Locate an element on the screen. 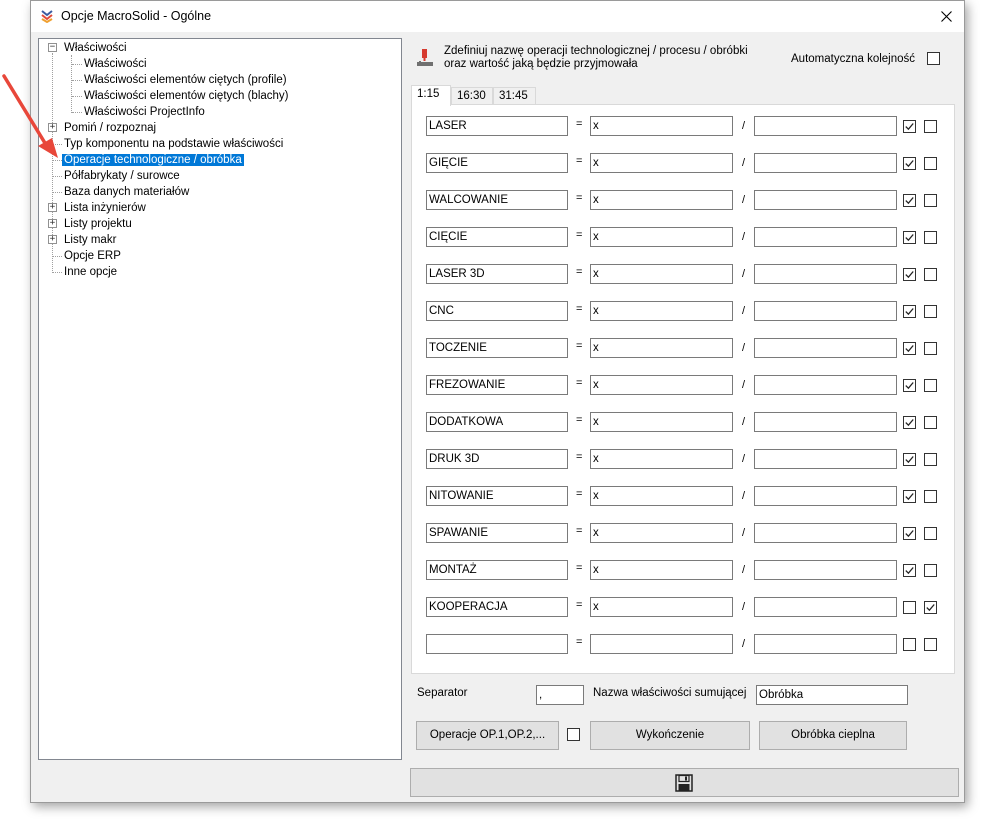  tree-item-operacje-technologiczne: Operacje technologiczne / obróbka is located at coordinates (153, 160).